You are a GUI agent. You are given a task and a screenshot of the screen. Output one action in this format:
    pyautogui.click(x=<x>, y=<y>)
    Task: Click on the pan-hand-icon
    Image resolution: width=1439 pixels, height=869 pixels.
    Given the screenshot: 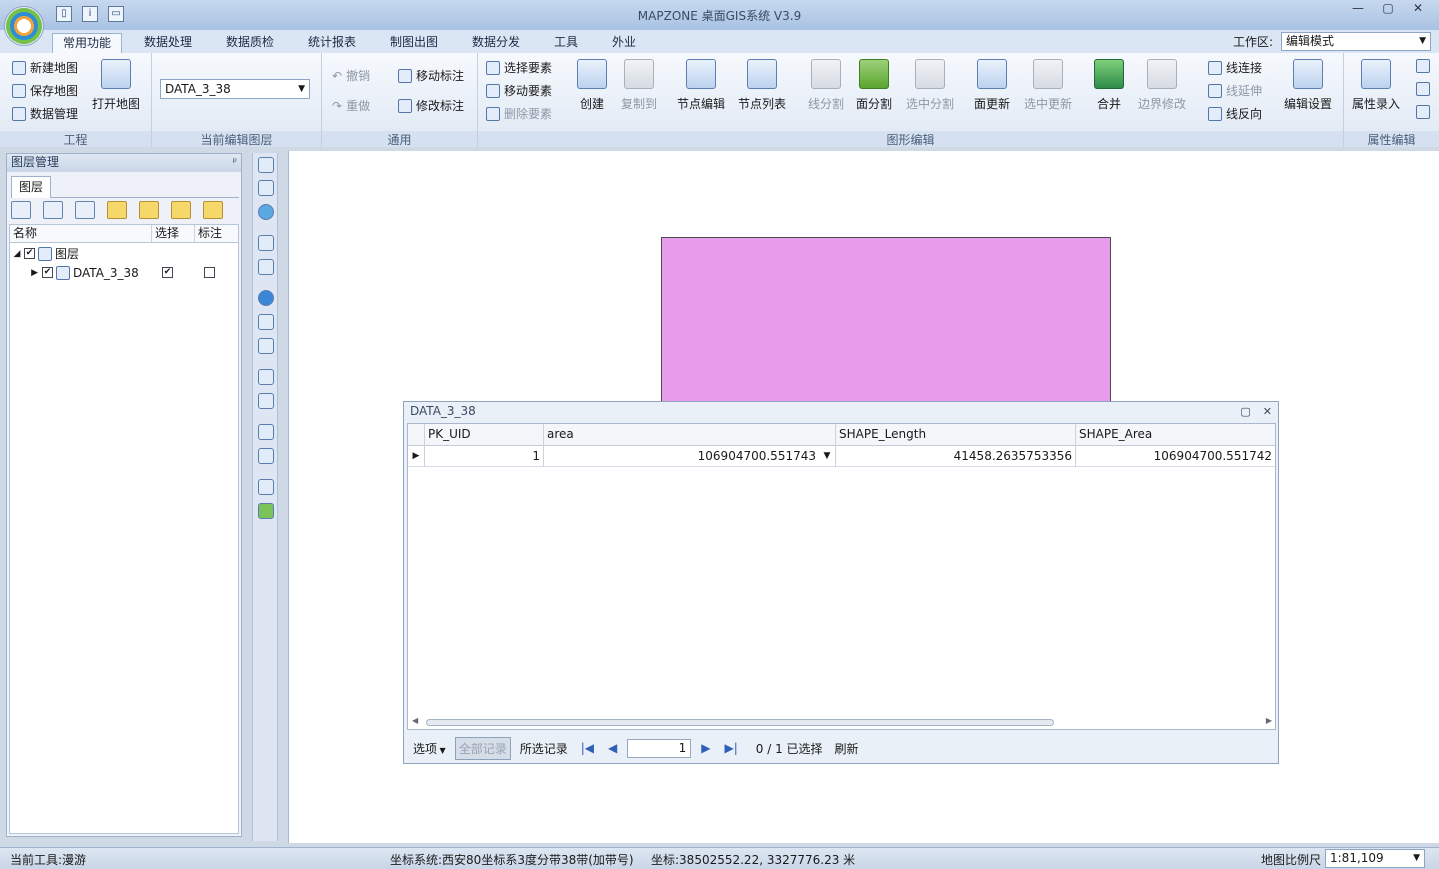 What is the action you would take?
    pyautogui.click(x=266, y=165)
    